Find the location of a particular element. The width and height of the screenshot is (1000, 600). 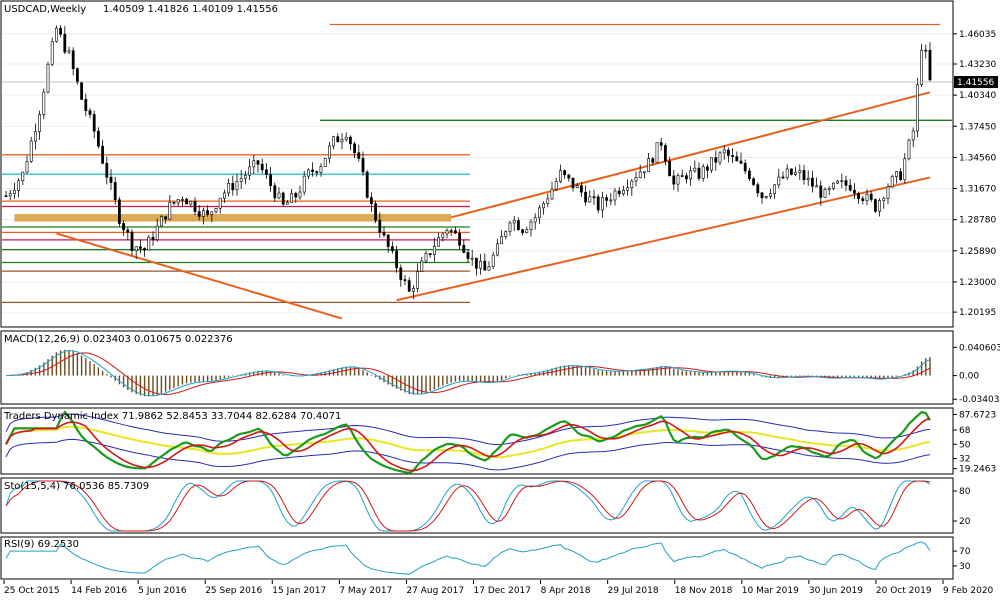

date-tick-label: 20 Oct 2019 is located at coordinates (904, 591).